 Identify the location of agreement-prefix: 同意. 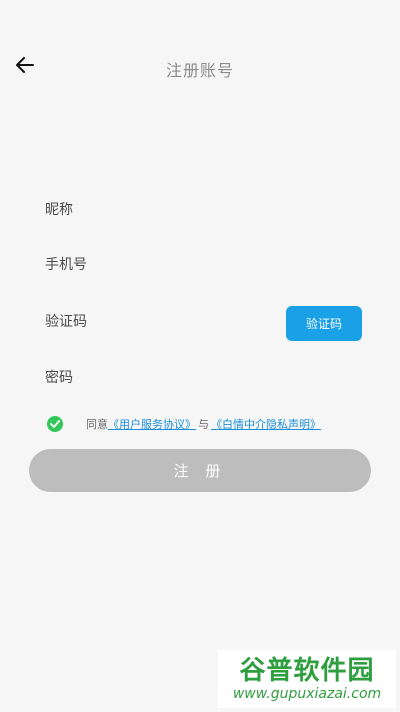
(97, 424).